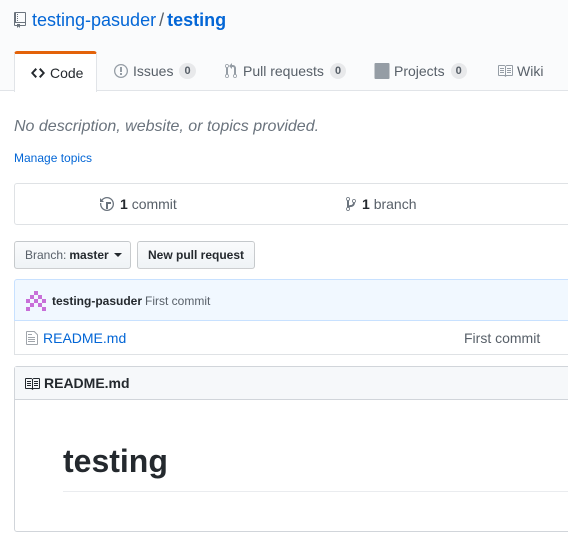 This screenshot has width=568, height=544. I want to click on branch-prefix: Branch:, so click(46, 255).